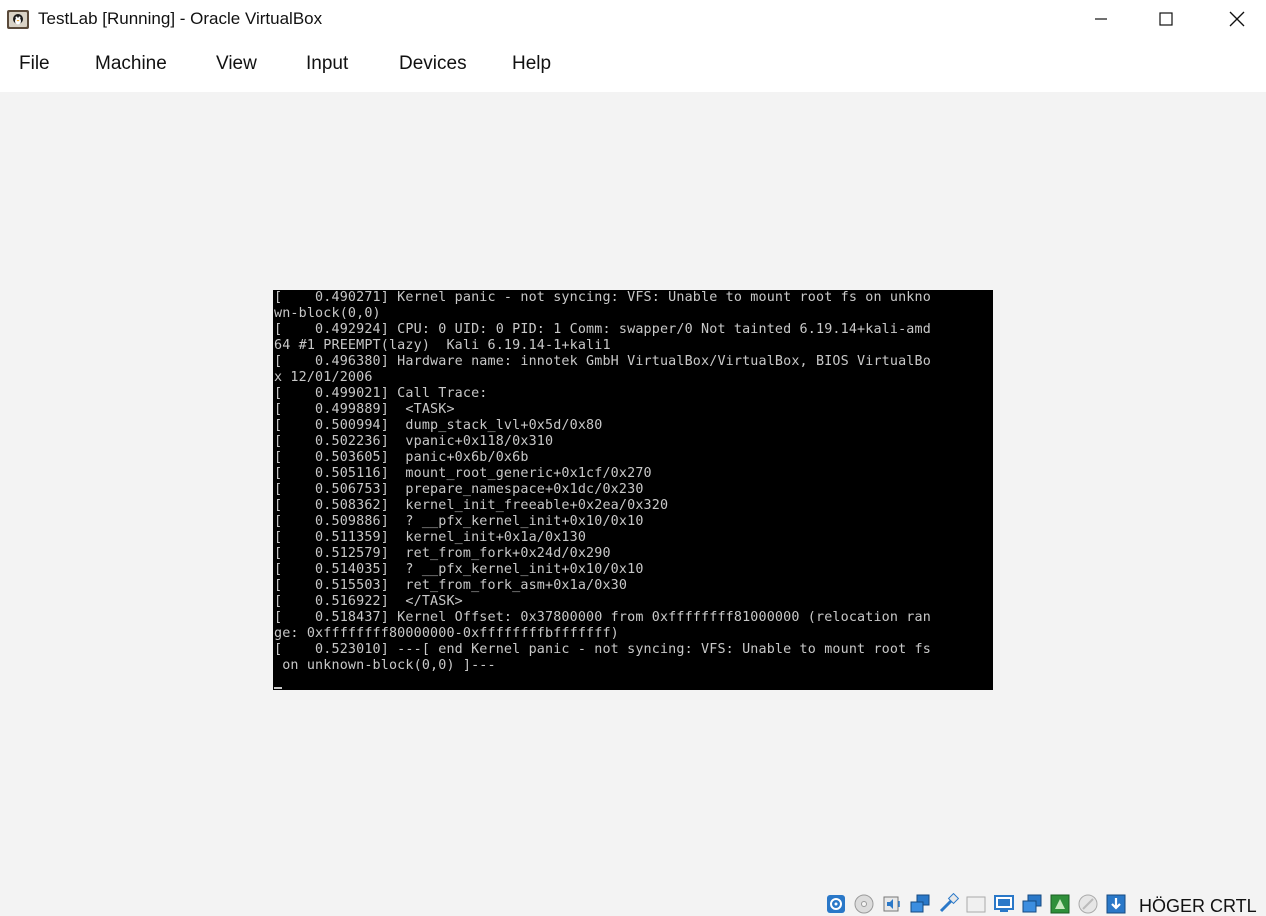 This screenshot has height=916, width=1266. I want to click on usb-icon, so click(948, 904).